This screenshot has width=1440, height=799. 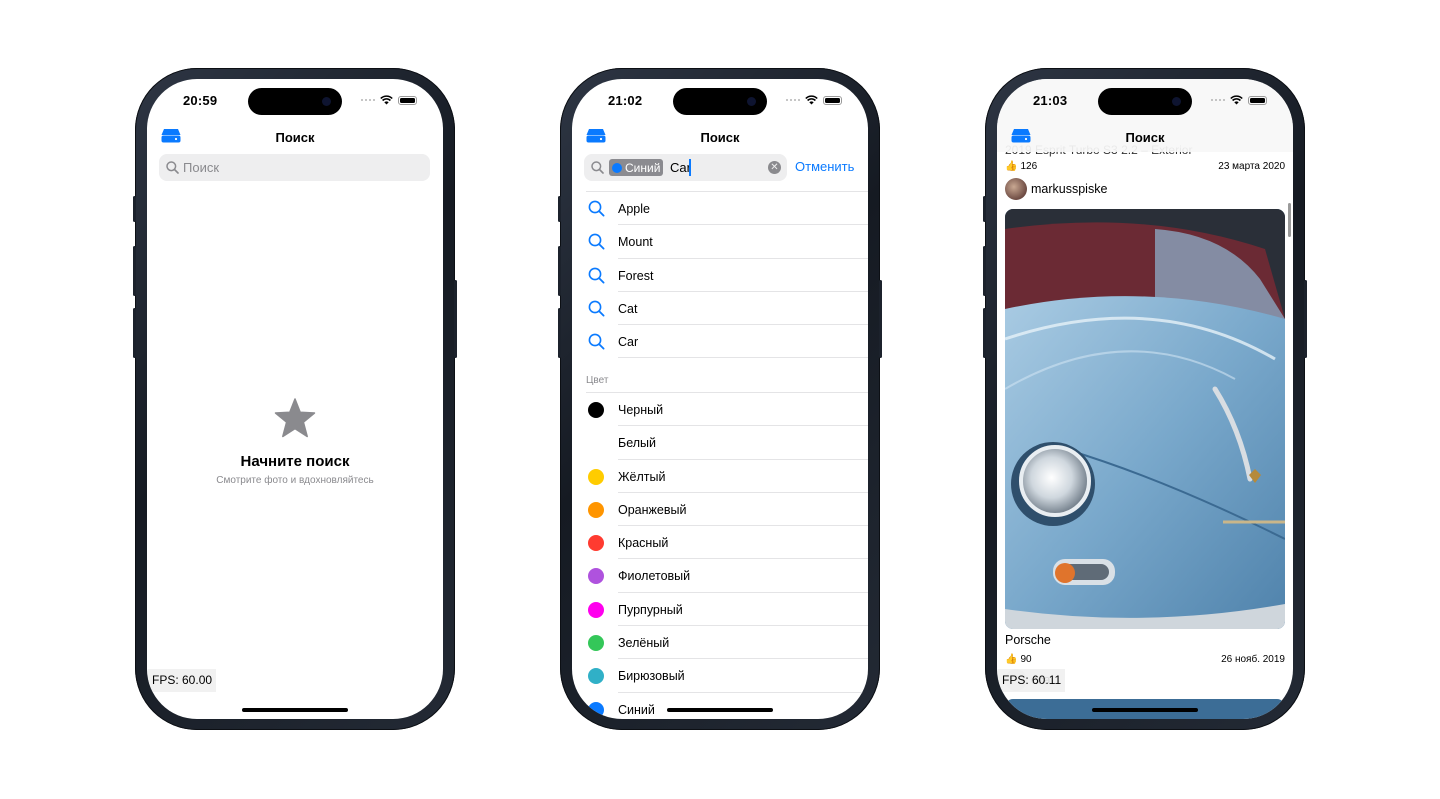 What do you see at coordinates (201, 167) in the screenshot?
I see `search-placeholder: Поиск` at bounding box center [201, 167].